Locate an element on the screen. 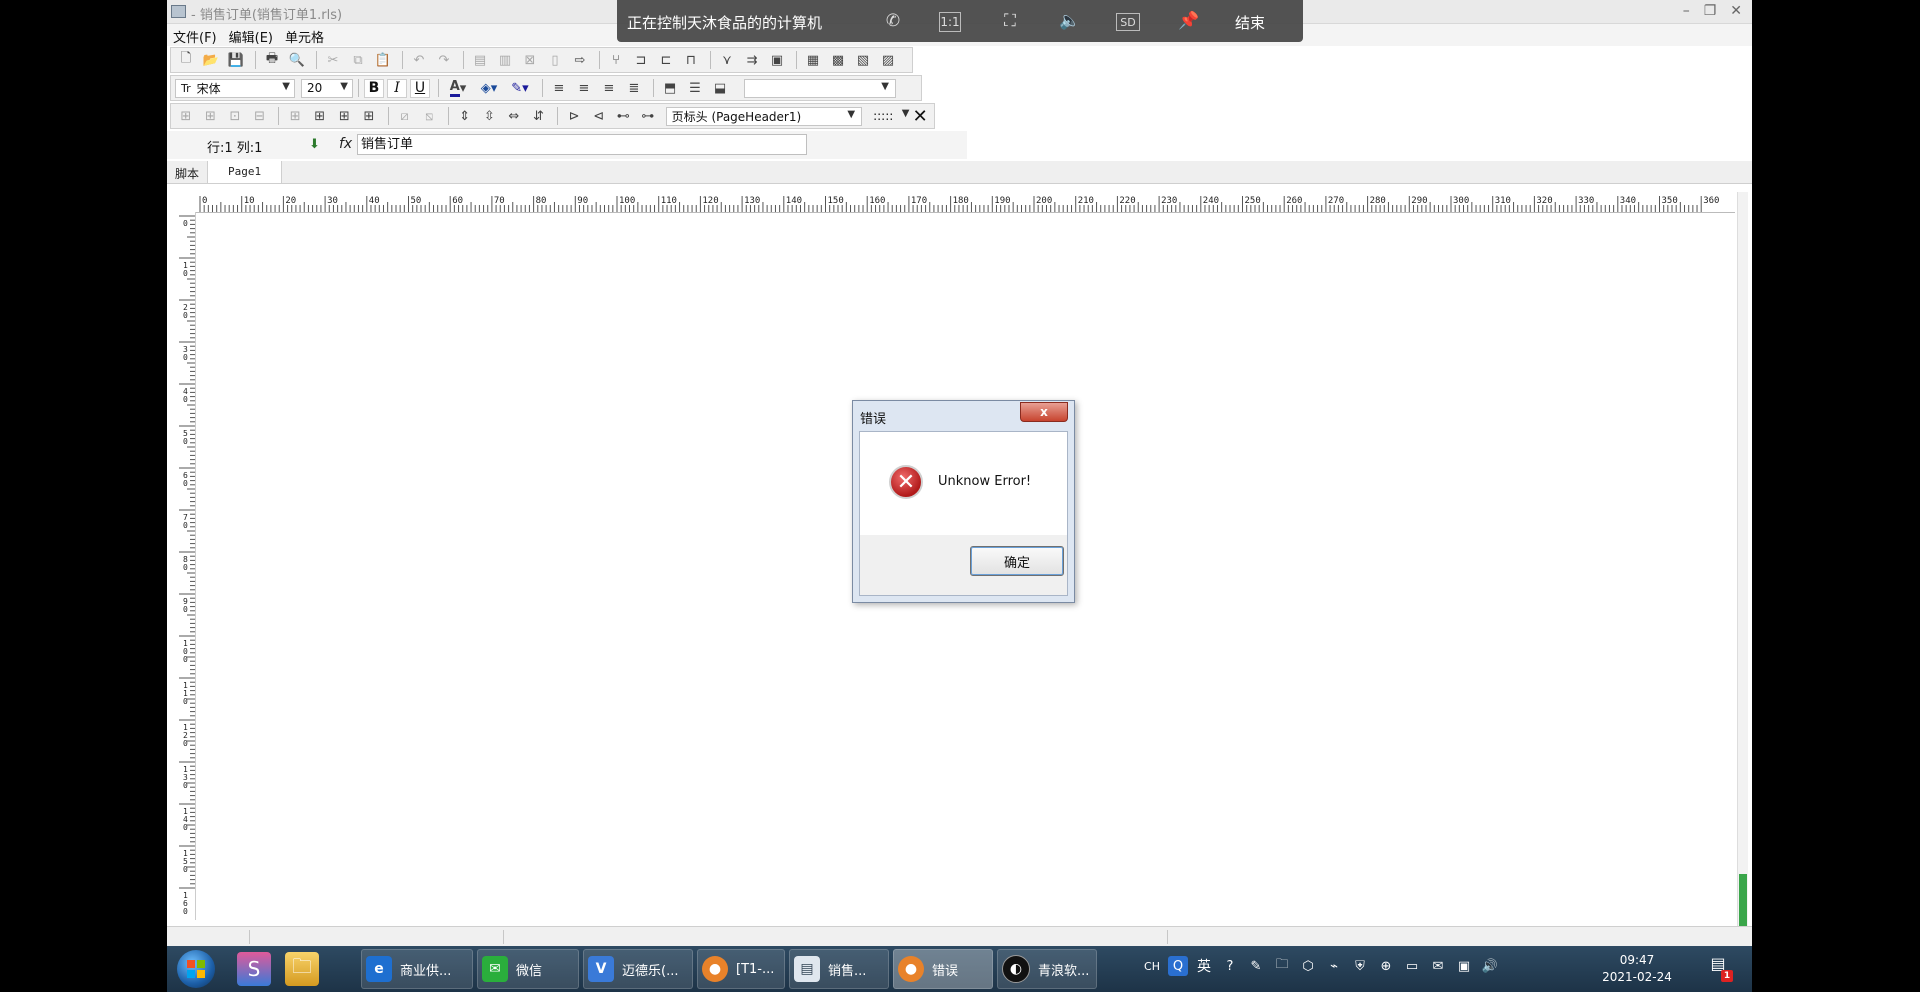 Image resolution: width=1920 pixels, height=992 pixels. update-icon: ⊕ is located at coordinates (1386, 966).